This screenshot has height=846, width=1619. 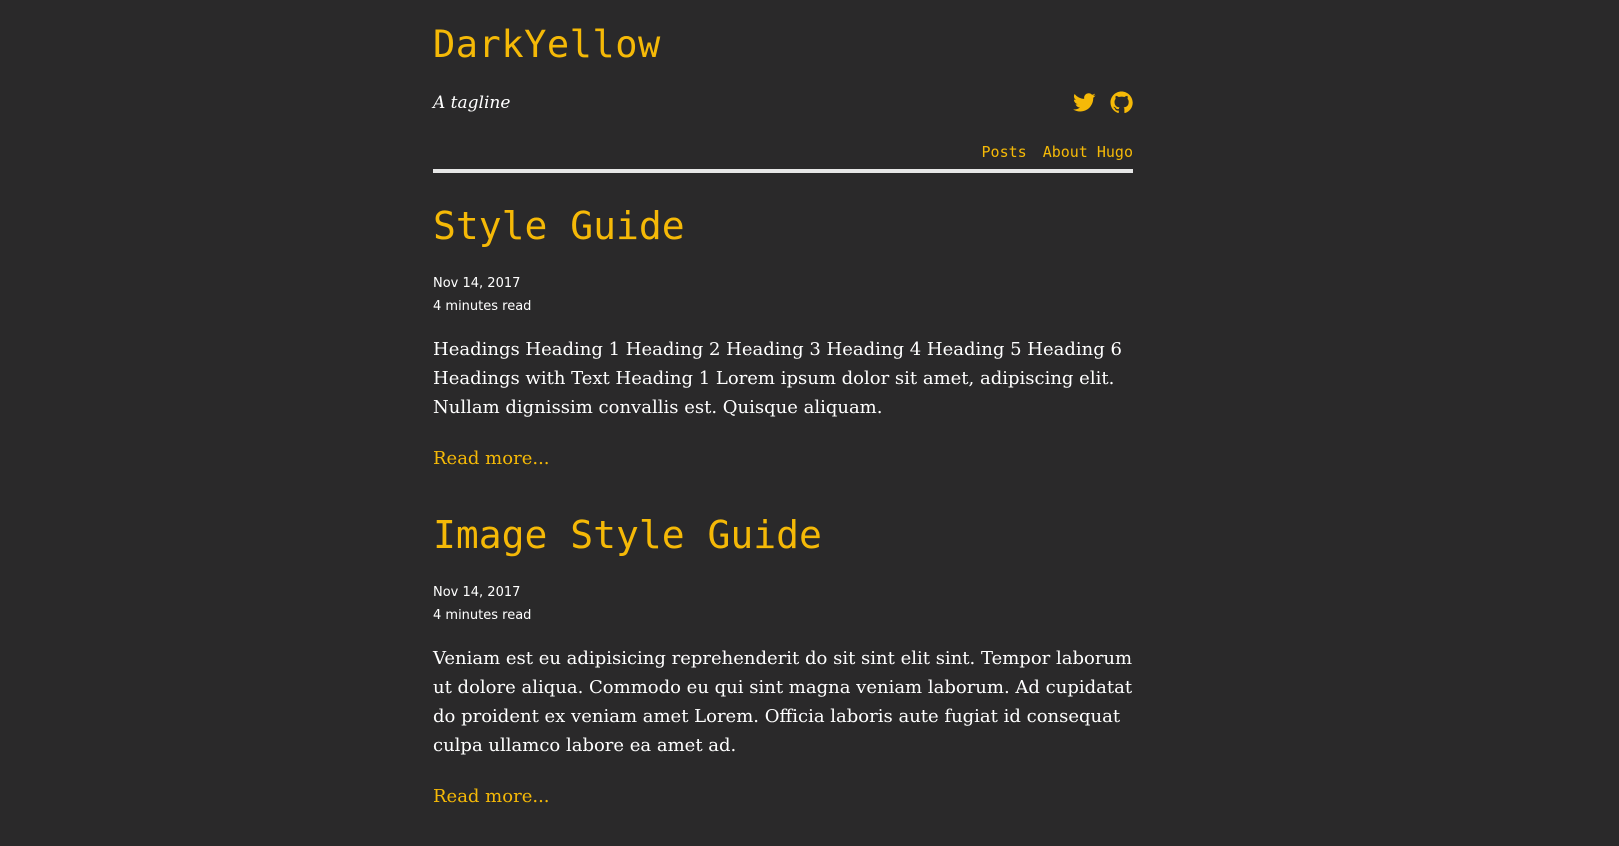 I want to click on site-tagline: A tagline, so click(x=472, y=103).